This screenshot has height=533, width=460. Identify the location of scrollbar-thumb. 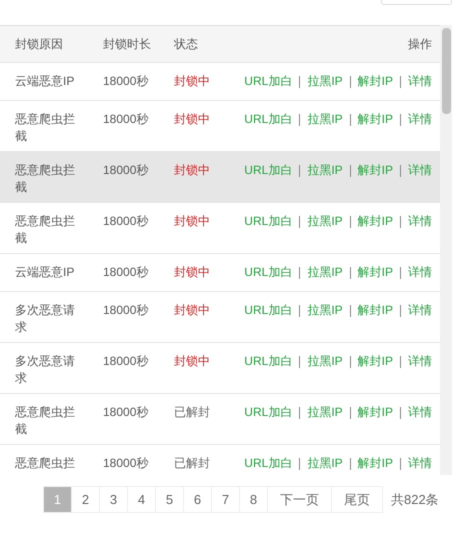
(446, 71).